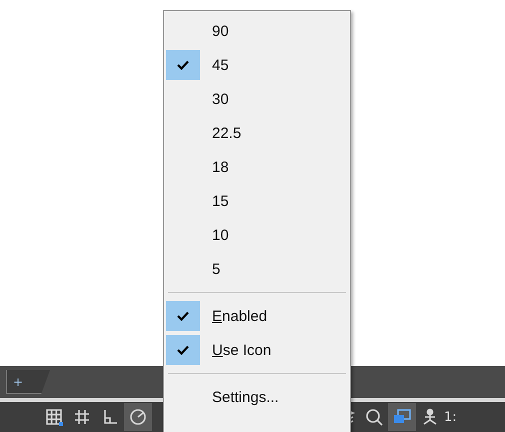 The width and height of the screenshot is (505, 432). What do you see at coordinates (220, 65) in the screenshot?
I see `menu-item: 45` at bounding box center [220, 65].